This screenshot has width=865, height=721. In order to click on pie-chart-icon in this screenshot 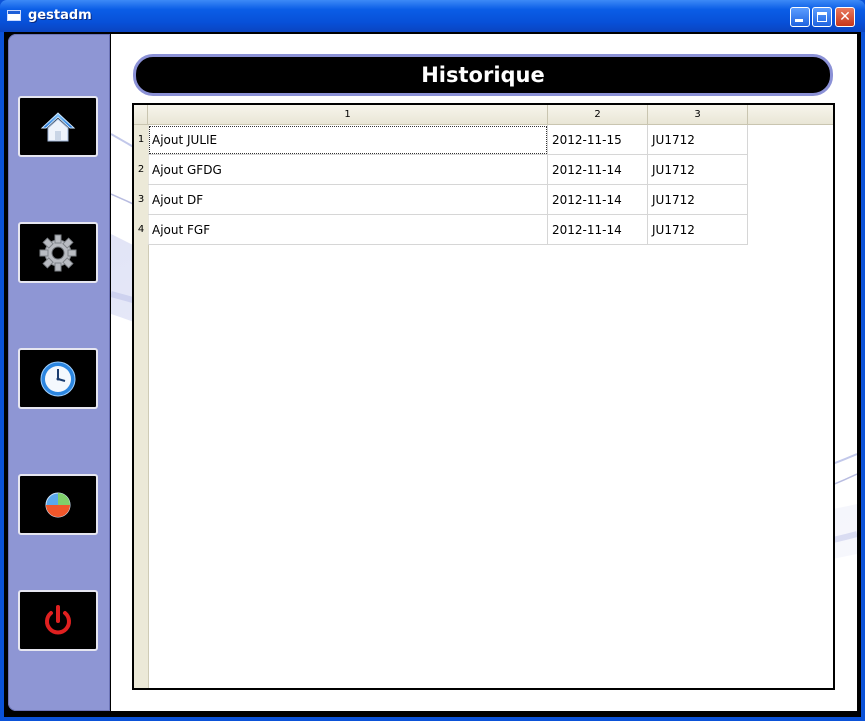, I will do `click(58, 504)`.